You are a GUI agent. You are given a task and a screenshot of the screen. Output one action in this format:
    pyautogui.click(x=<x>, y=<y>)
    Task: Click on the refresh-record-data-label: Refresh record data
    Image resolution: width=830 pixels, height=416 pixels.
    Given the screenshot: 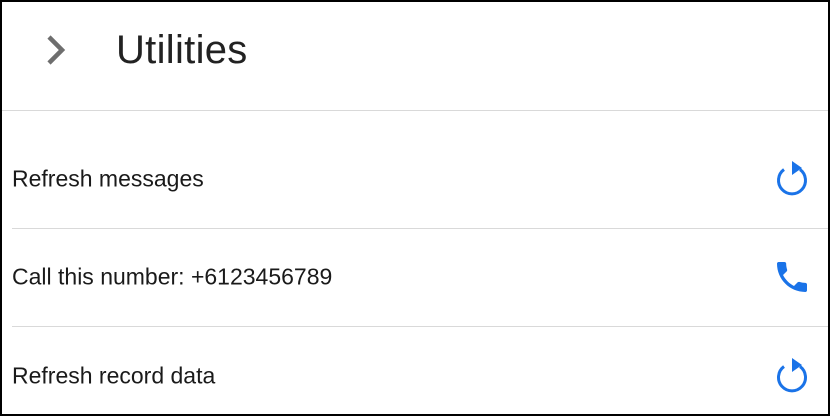 What is the action you would take?
    pyautogui.click(x=114, y=375)
    